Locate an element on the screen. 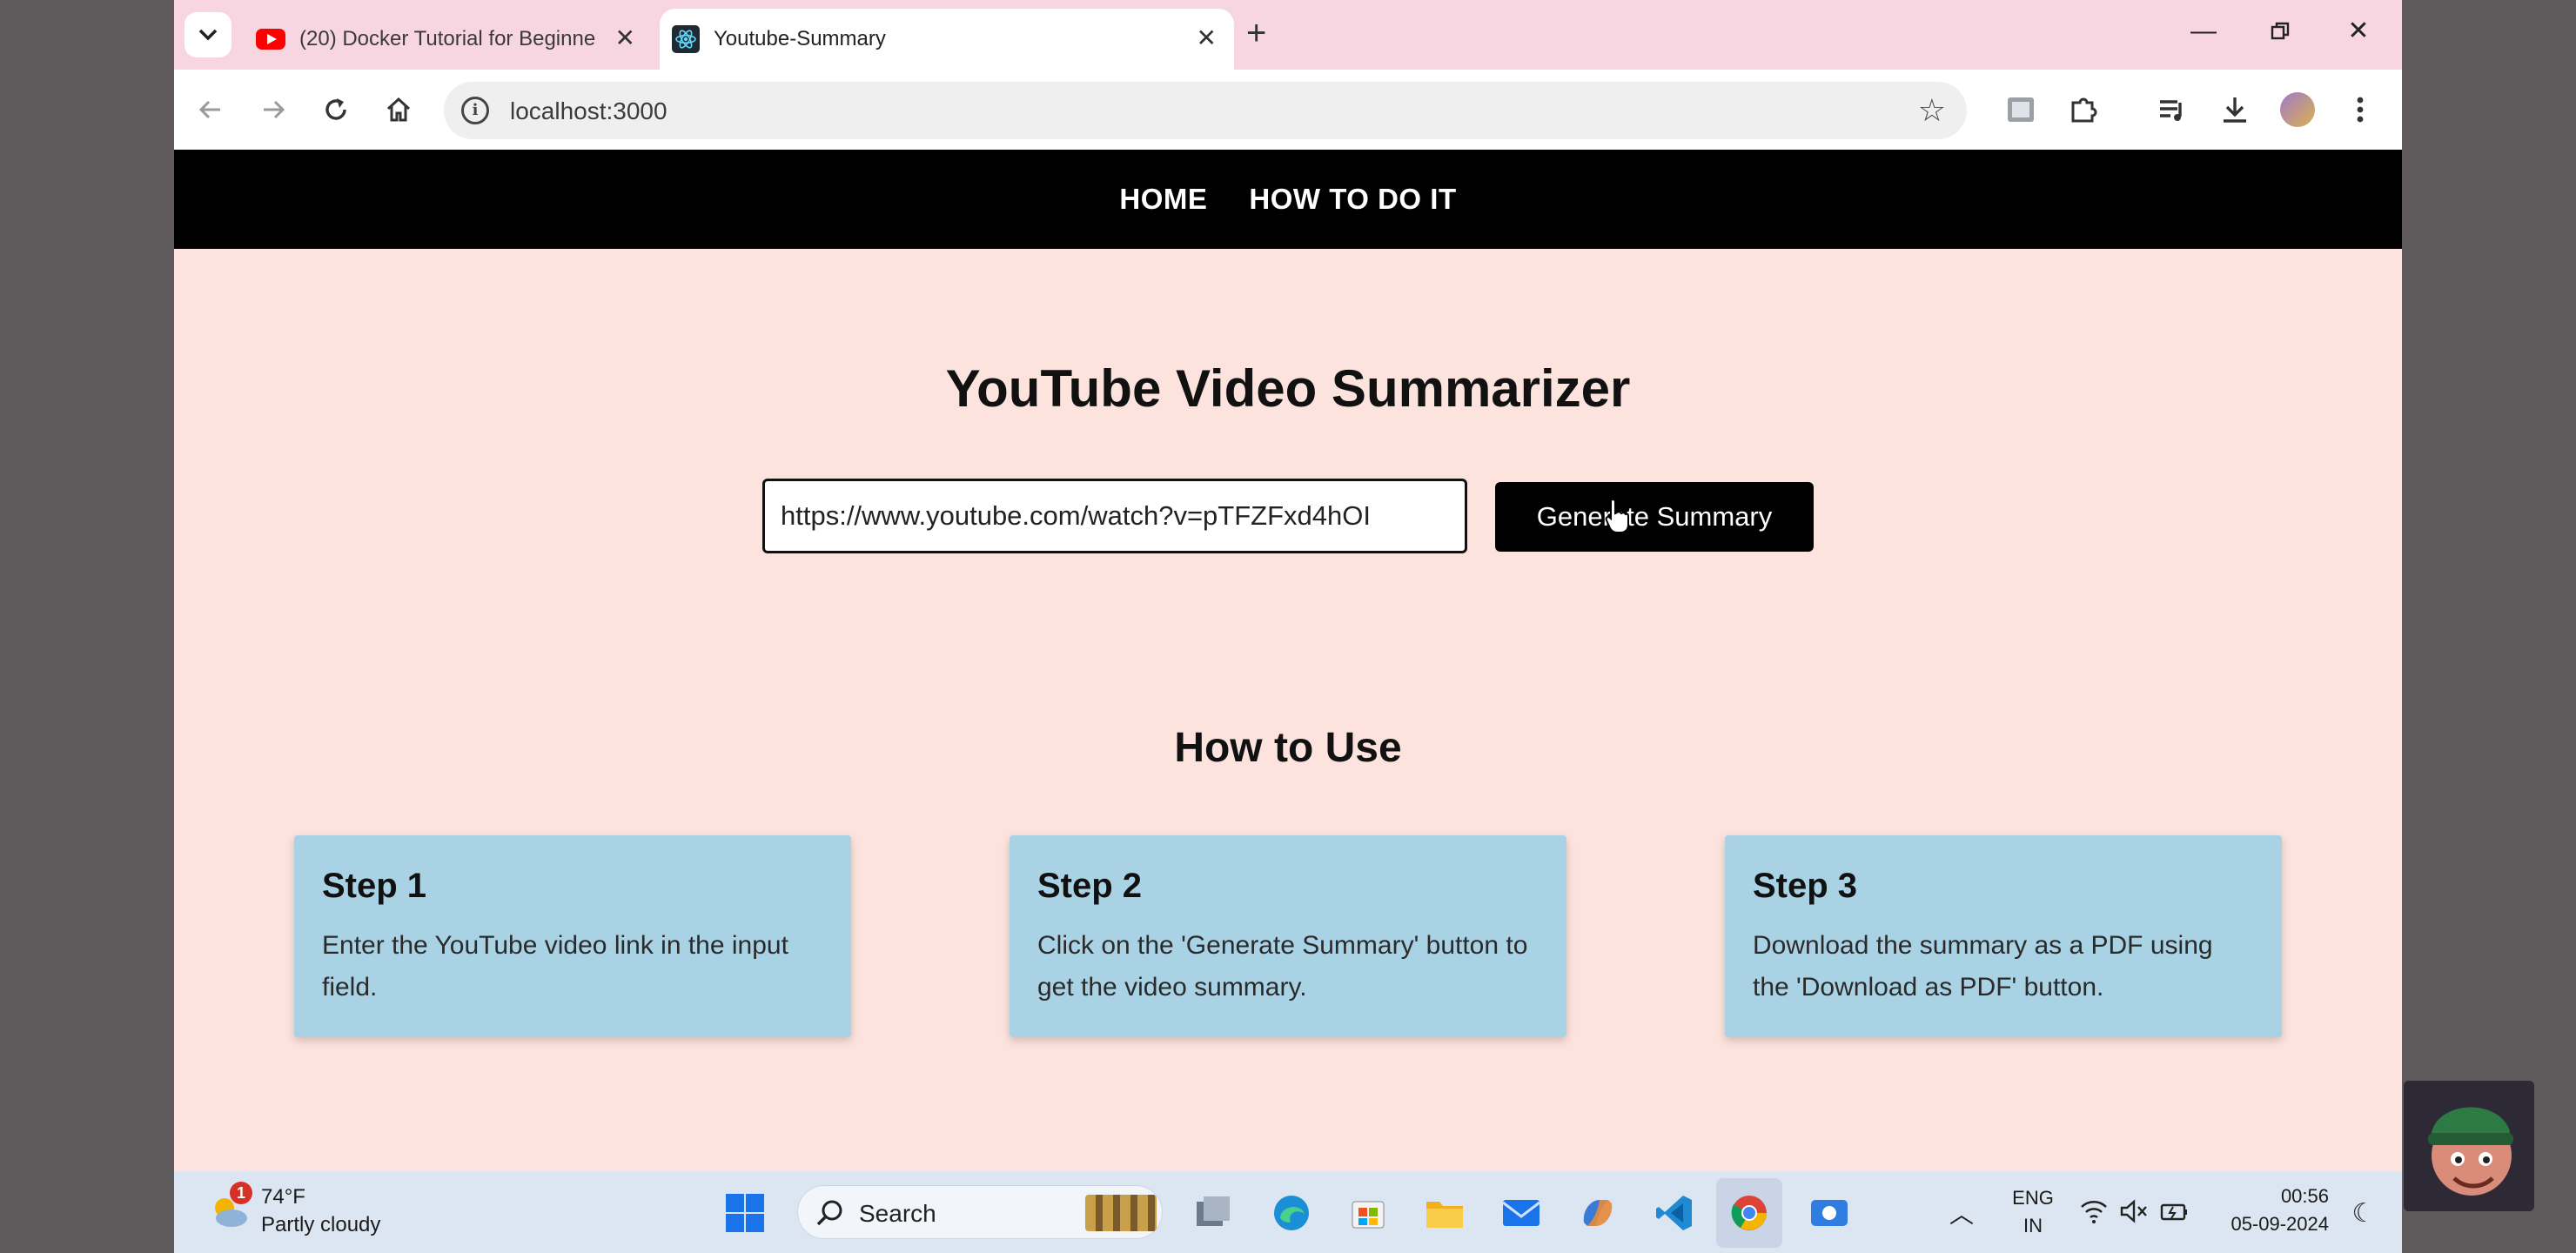 This screenshot has width=2576, height=1253. site-navbar: HOME HOW TO DO IT is located at coordinates (1288, 199).